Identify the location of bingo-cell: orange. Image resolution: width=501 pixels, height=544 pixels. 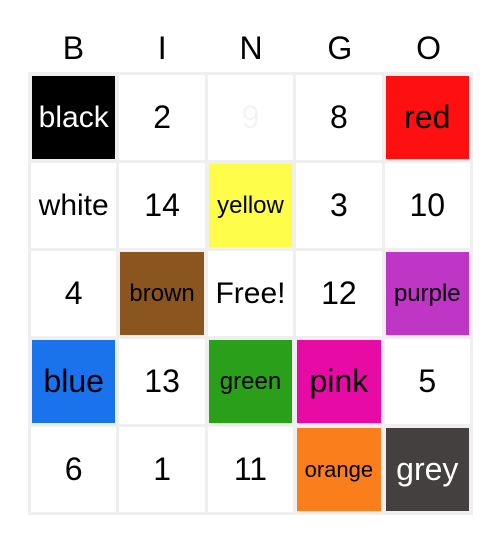
(339, 469).